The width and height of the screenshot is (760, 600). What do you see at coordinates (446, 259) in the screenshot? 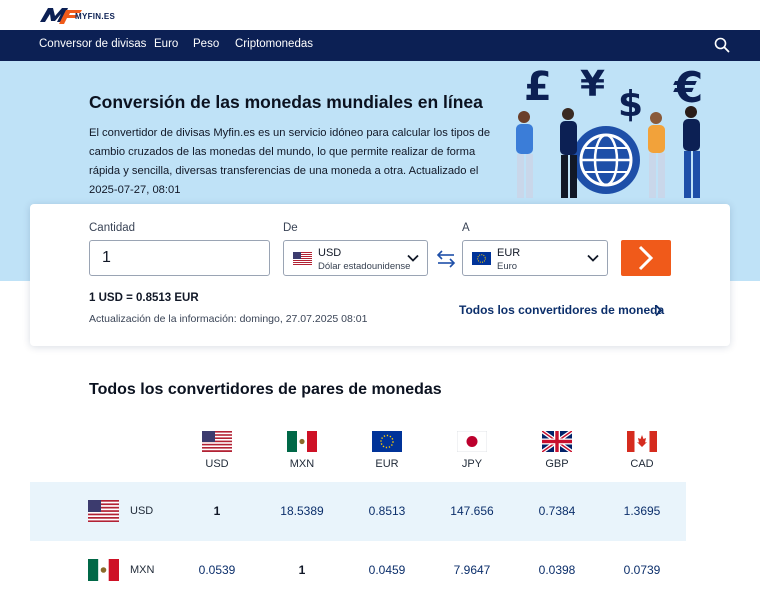
I see `swap-arrows-icon` at bounding box center [446, 259].